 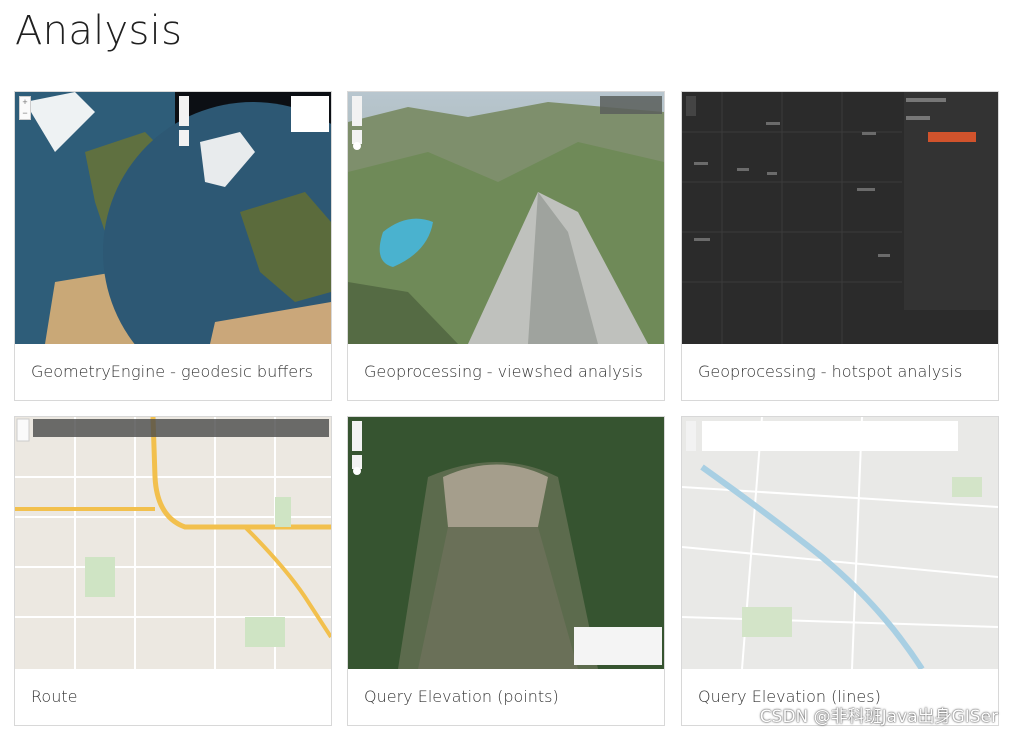 I want to click on thumbnail-geodesic-buffers: + −, so click(x=173, y=218).